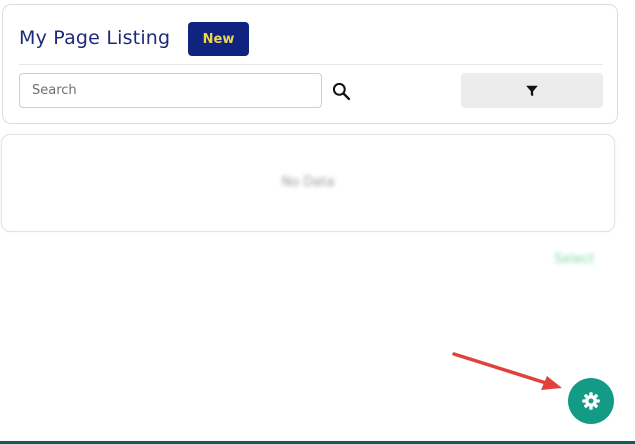  What do you see at coordinates (95, 38) in the screenshot?
I see `page-title: My Page Listing` at bounding box center [95, 38].